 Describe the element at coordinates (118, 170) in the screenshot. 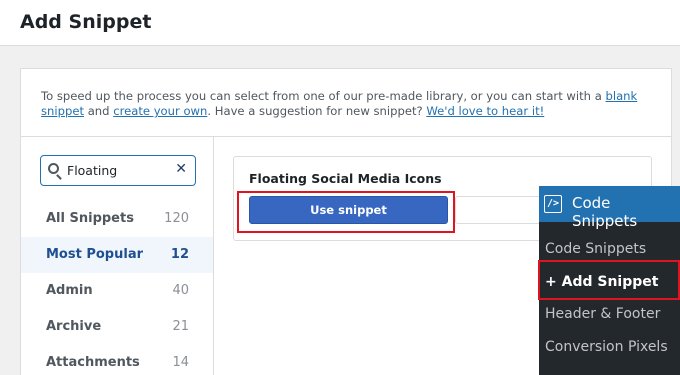

I see `search-input: Floating ✕` at that location.